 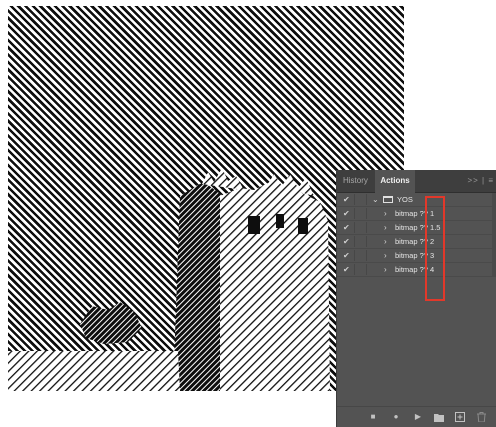 I want to click on action-row: ✔ › bitmap ?? 4, so click(x=416, y=270).